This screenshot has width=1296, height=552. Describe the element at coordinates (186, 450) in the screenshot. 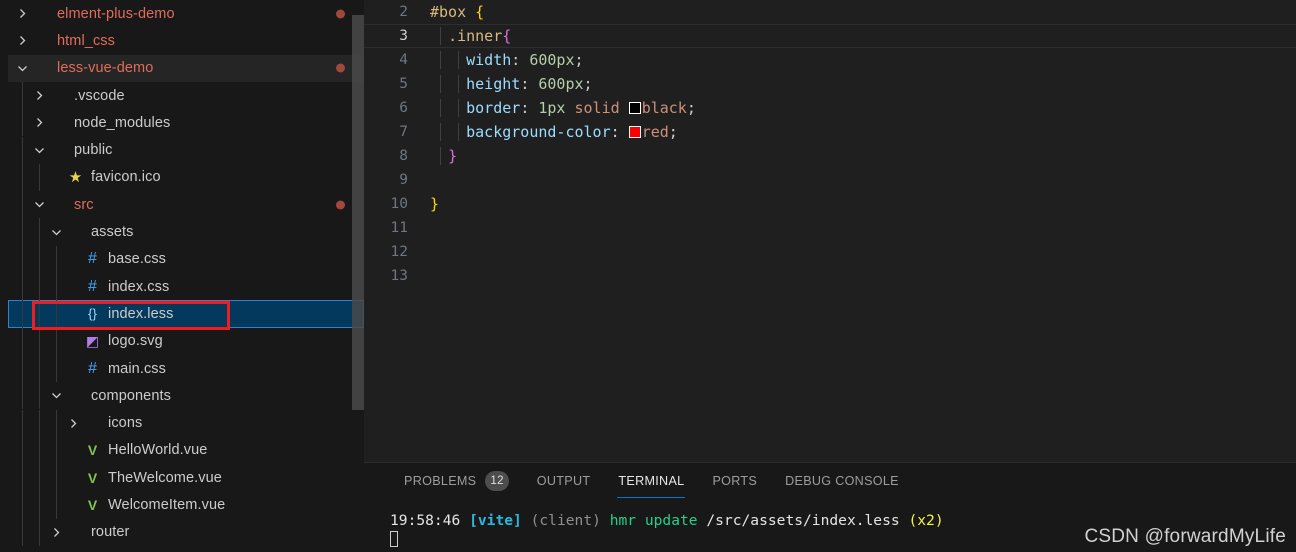

I see `tree-item-helloworld-vue: V HelloWorld.vue` at that location.